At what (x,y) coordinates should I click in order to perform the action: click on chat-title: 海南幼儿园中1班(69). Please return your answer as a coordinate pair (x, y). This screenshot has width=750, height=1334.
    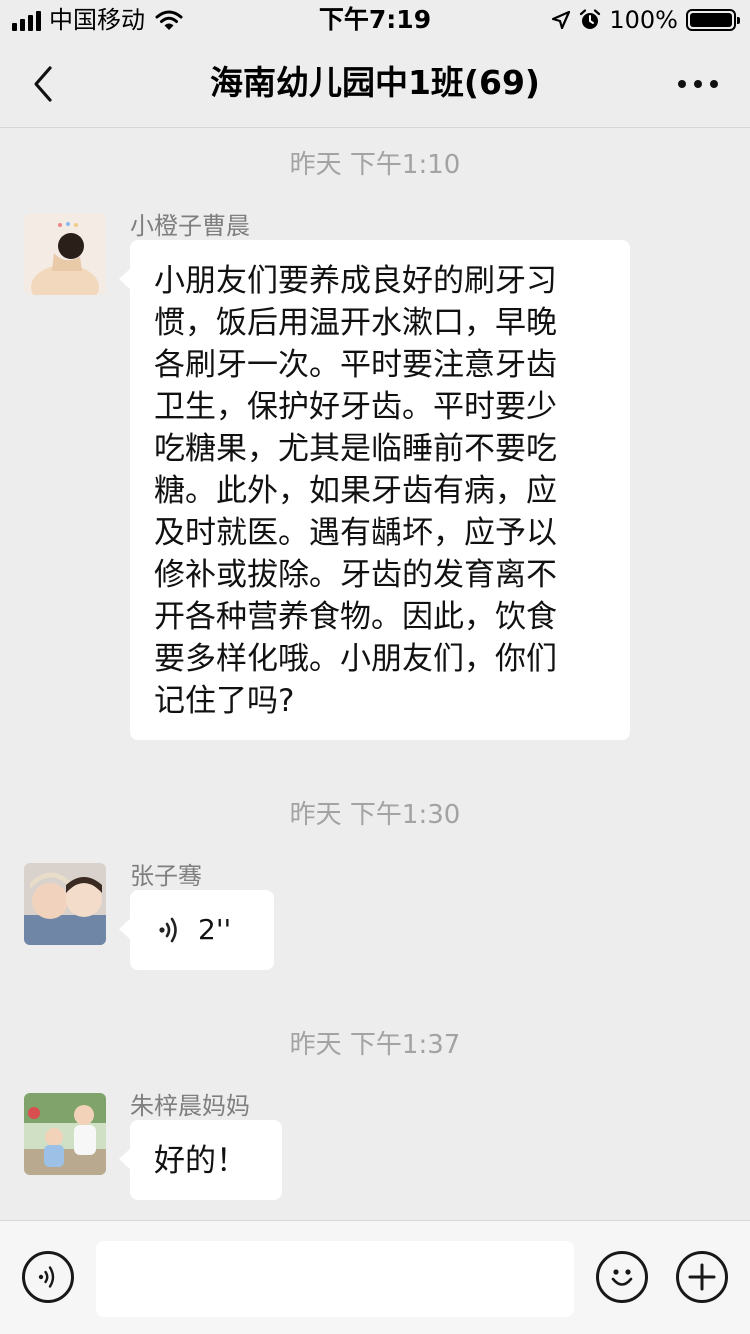
    Looking at the image, I should click on (375, 82).